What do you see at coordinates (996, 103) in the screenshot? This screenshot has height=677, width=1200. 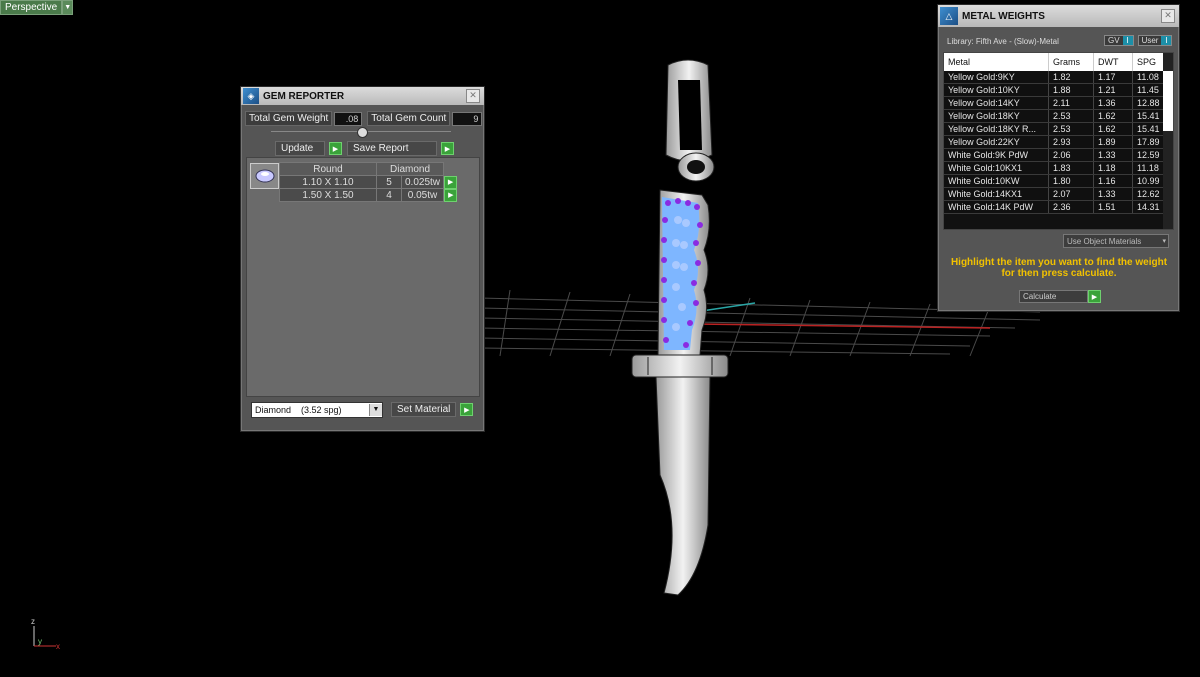 I see `metal-name: Yellow Gold:14KY` at bounding box center [996, 103].